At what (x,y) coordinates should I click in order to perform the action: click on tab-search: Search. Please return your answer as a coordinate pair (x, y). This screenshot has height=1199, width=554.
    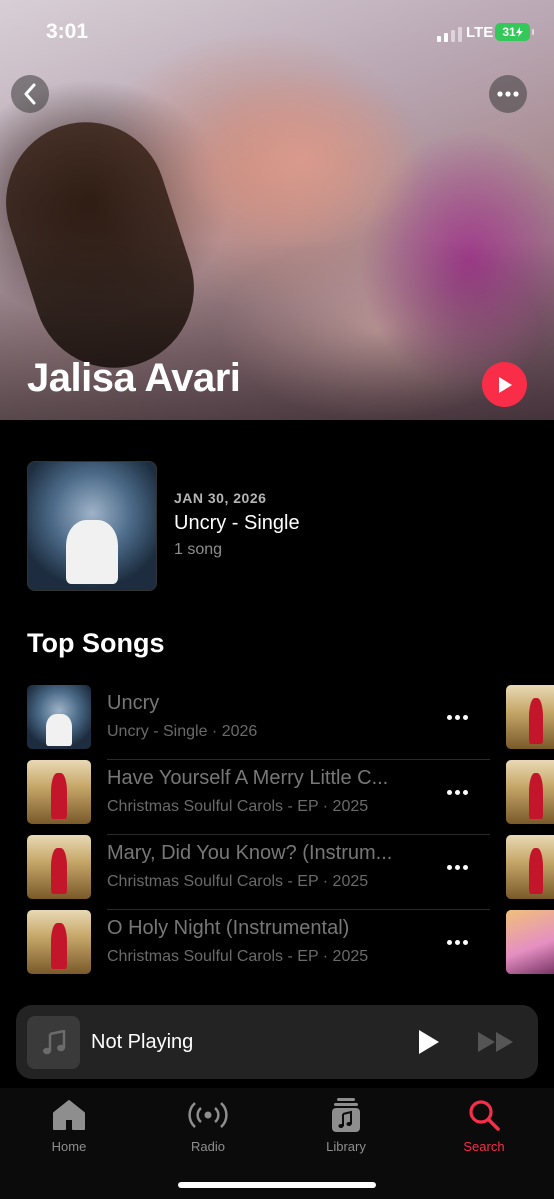
    Looking at the image, I should click on (484, 1125).